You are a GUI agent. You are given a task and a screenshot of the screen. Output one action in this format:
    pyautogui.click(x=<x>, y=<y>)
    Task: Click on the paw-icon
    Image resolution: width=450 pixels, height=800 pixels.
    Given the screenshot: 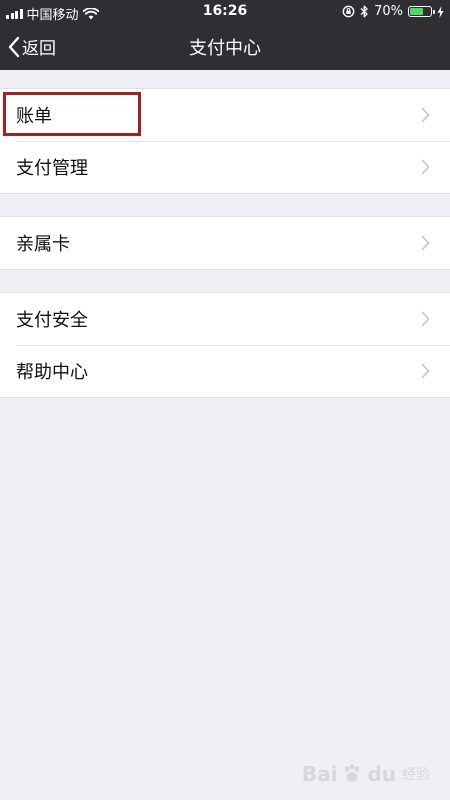 What is the action you would take?
    pyautogui.click(x=352, y=773)
    